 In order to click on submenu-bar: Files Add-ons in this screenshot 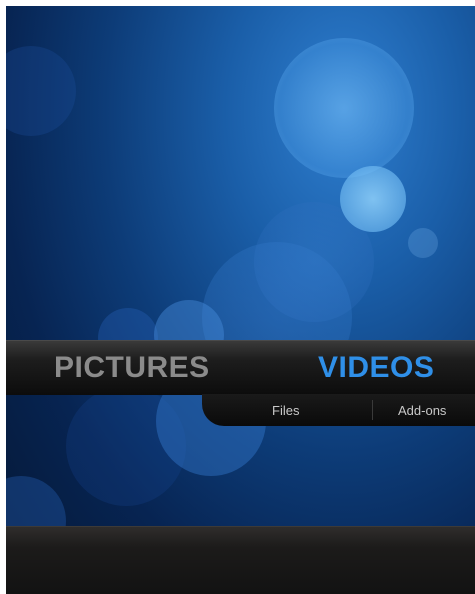, I will do `click(338, 410)`.